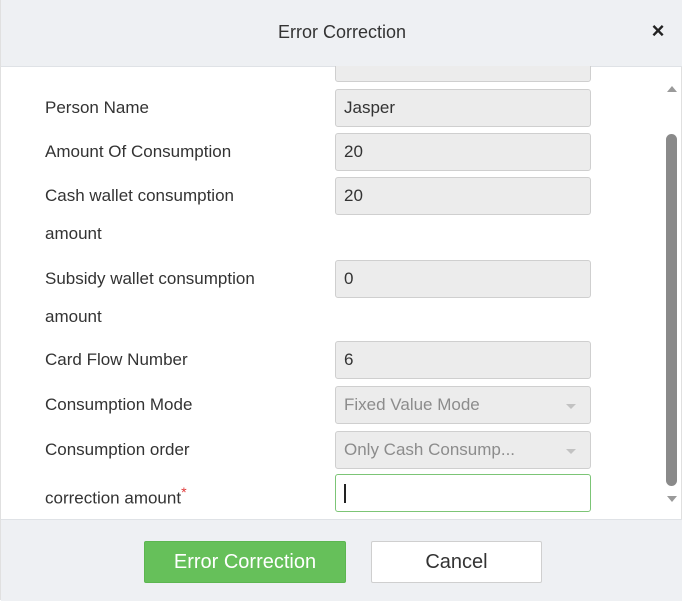  Describe the element at coordinates (412, 404) in the screenshot. I see `consumption-mode-value: Fixed Value Mode` at that location.